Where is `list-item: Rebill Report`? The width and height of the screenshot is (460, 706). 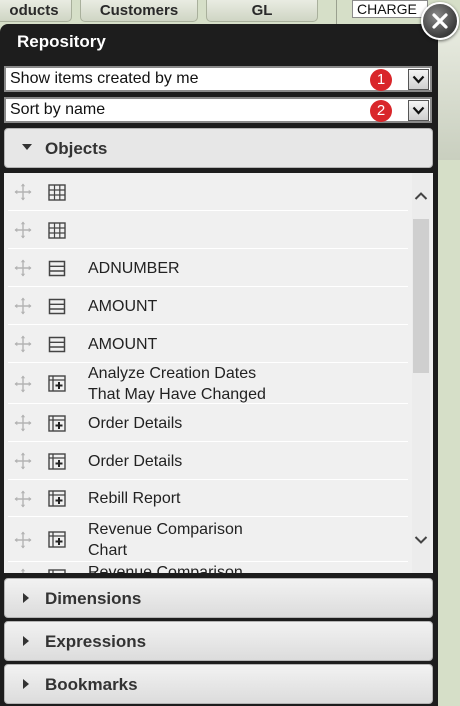
list-item: Rebill Report is located at coordinates (208, 498).